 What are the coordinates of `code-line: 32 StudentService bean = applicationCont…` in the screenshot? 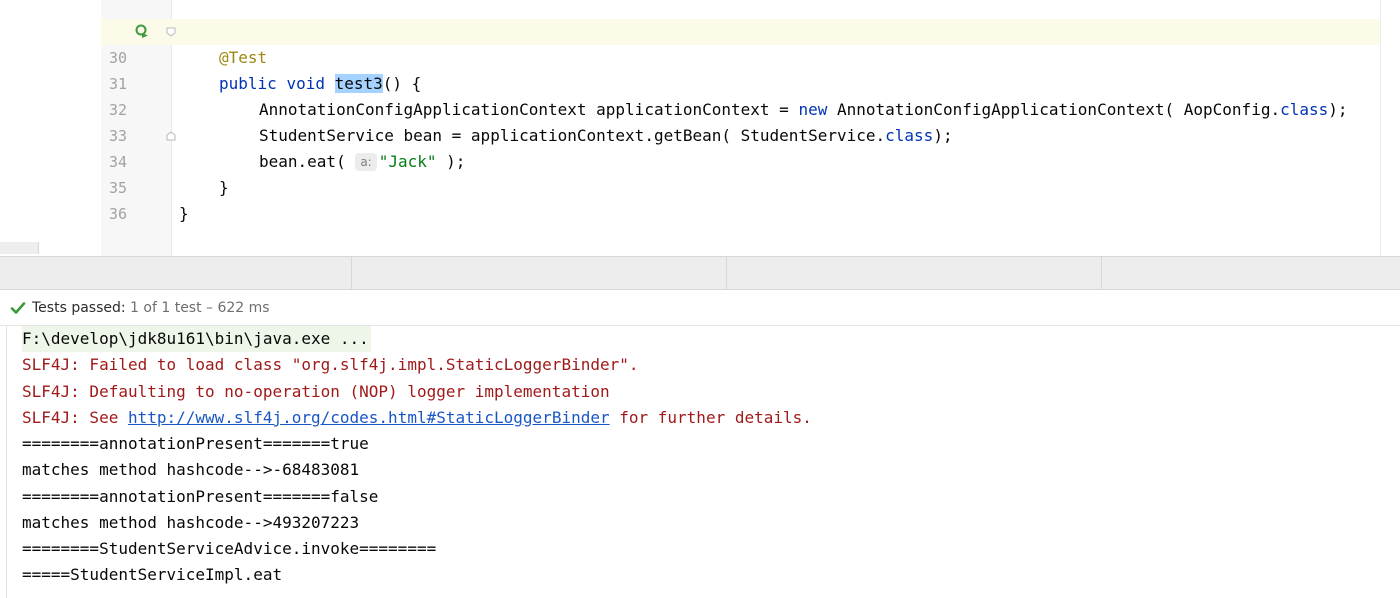 It's located at (740, 108).